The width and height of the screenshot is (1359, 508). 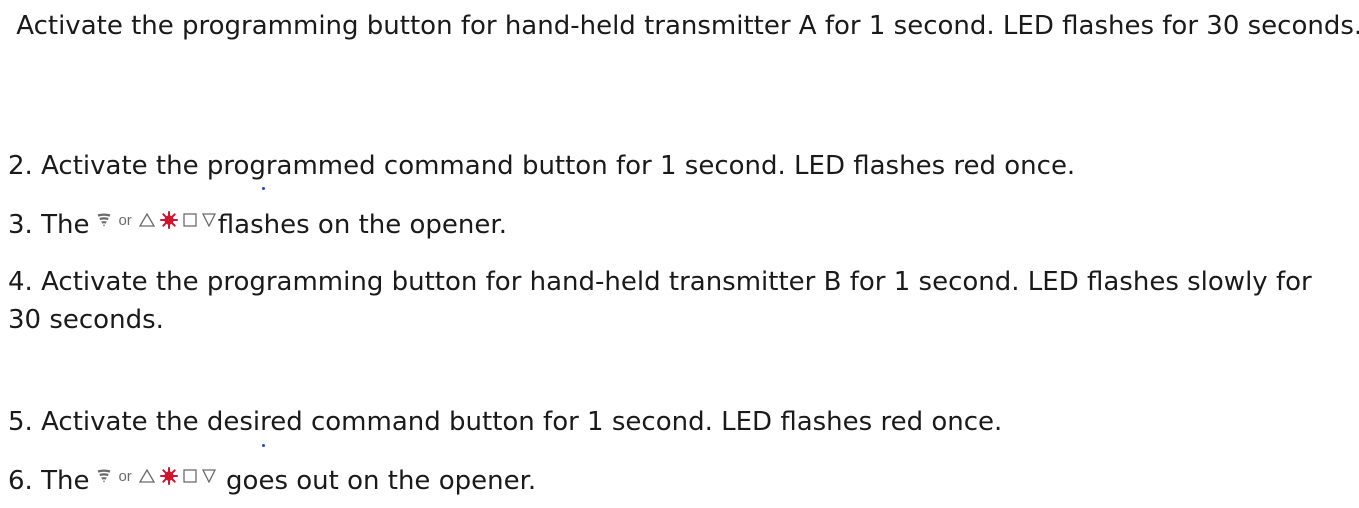 What do you see at coordinates (20, 481) in the screenshot?
I see `step-number: 6.` at bounding box center [20, 481].